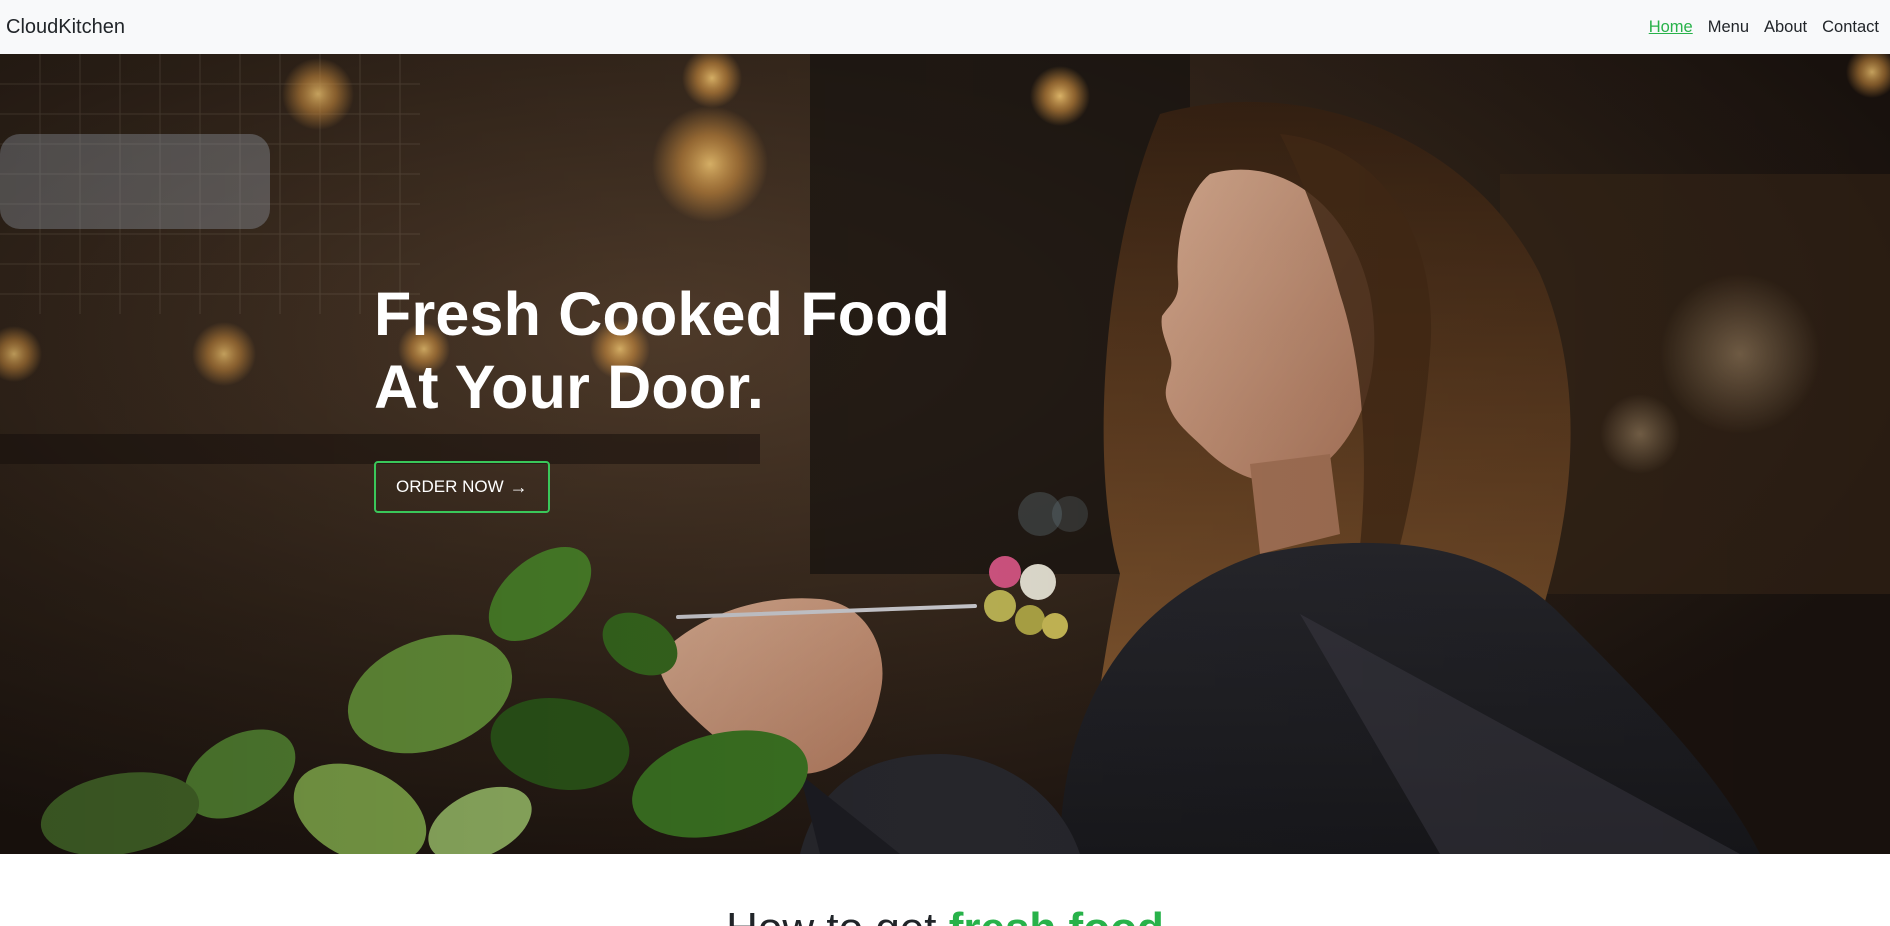  I want to click on how-to-section: How to get fresh food, so click(945, 890).